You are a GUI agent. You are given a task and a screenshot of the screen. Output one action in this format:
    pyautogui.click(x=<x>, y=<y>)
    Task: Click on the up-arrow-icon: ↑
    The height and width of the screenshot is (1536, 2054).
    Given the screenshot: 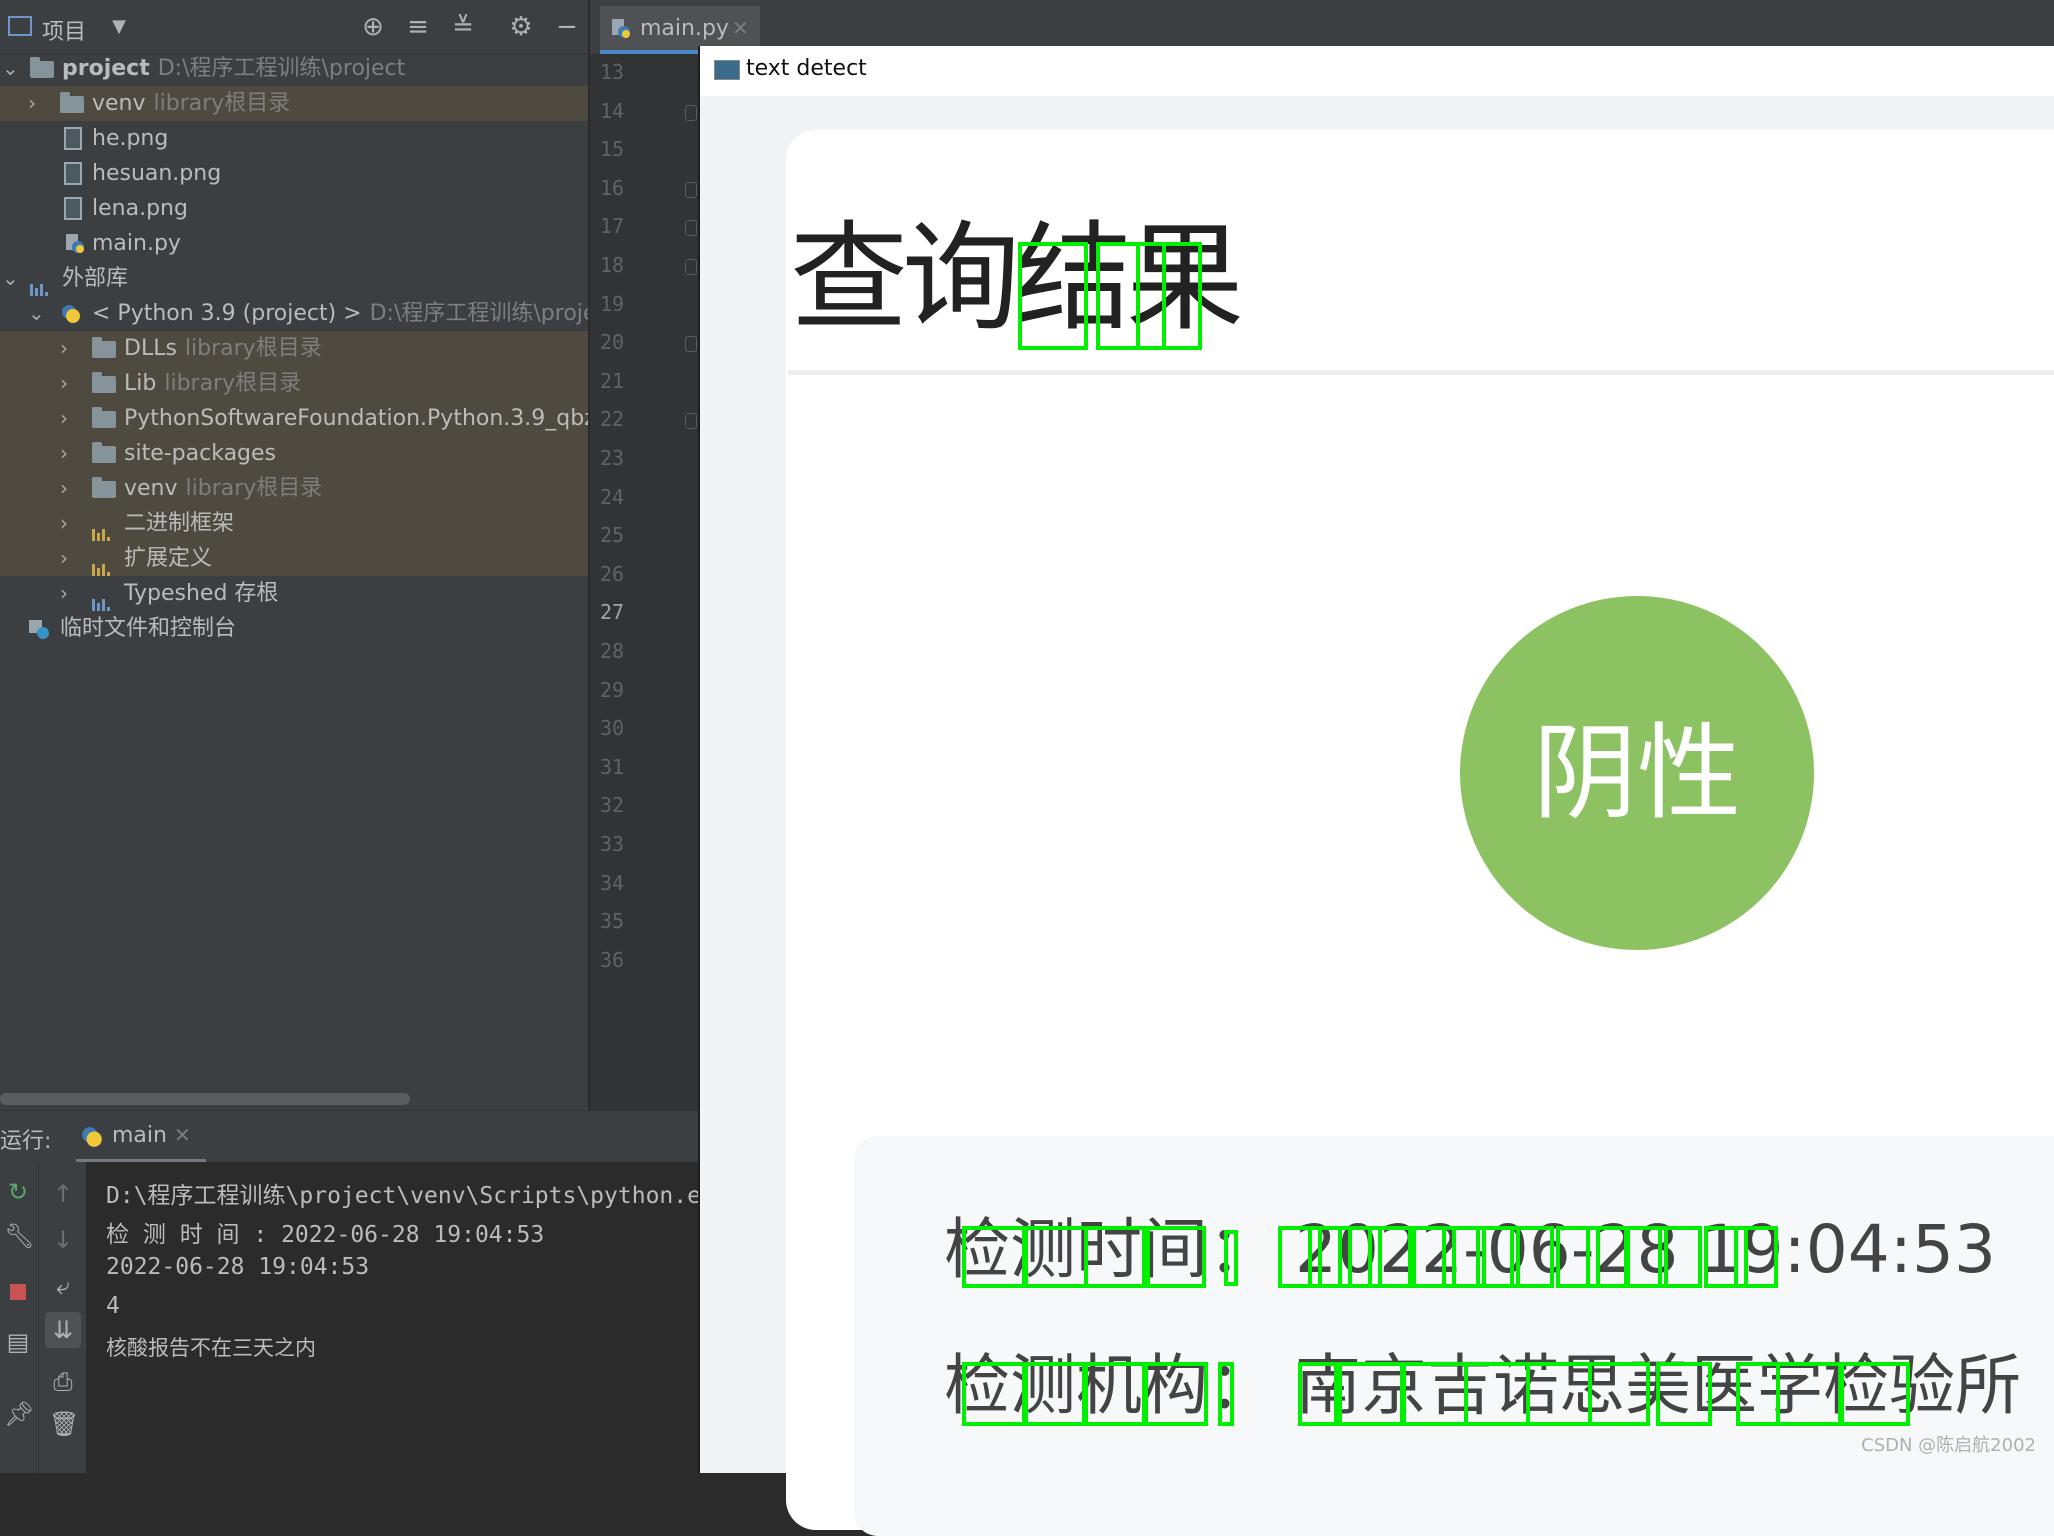 What is the action you would take?
    pyautogui.click(x=63, y=1194)
    